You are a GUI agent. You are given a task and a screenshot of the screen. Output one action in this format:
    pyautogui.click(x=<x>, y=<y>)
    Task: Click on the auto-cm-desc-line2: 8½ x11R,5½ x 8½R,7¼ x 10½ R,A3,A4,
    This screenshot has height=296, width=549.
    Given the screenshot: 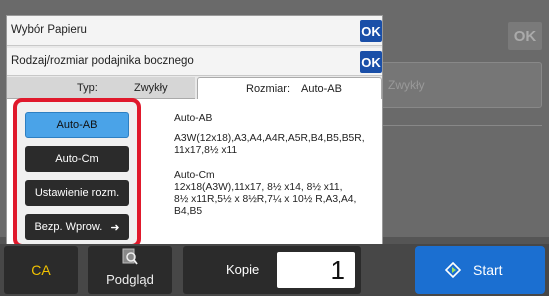 What is the action you would take?
    pyautogui.click(x=265, y=199)
    